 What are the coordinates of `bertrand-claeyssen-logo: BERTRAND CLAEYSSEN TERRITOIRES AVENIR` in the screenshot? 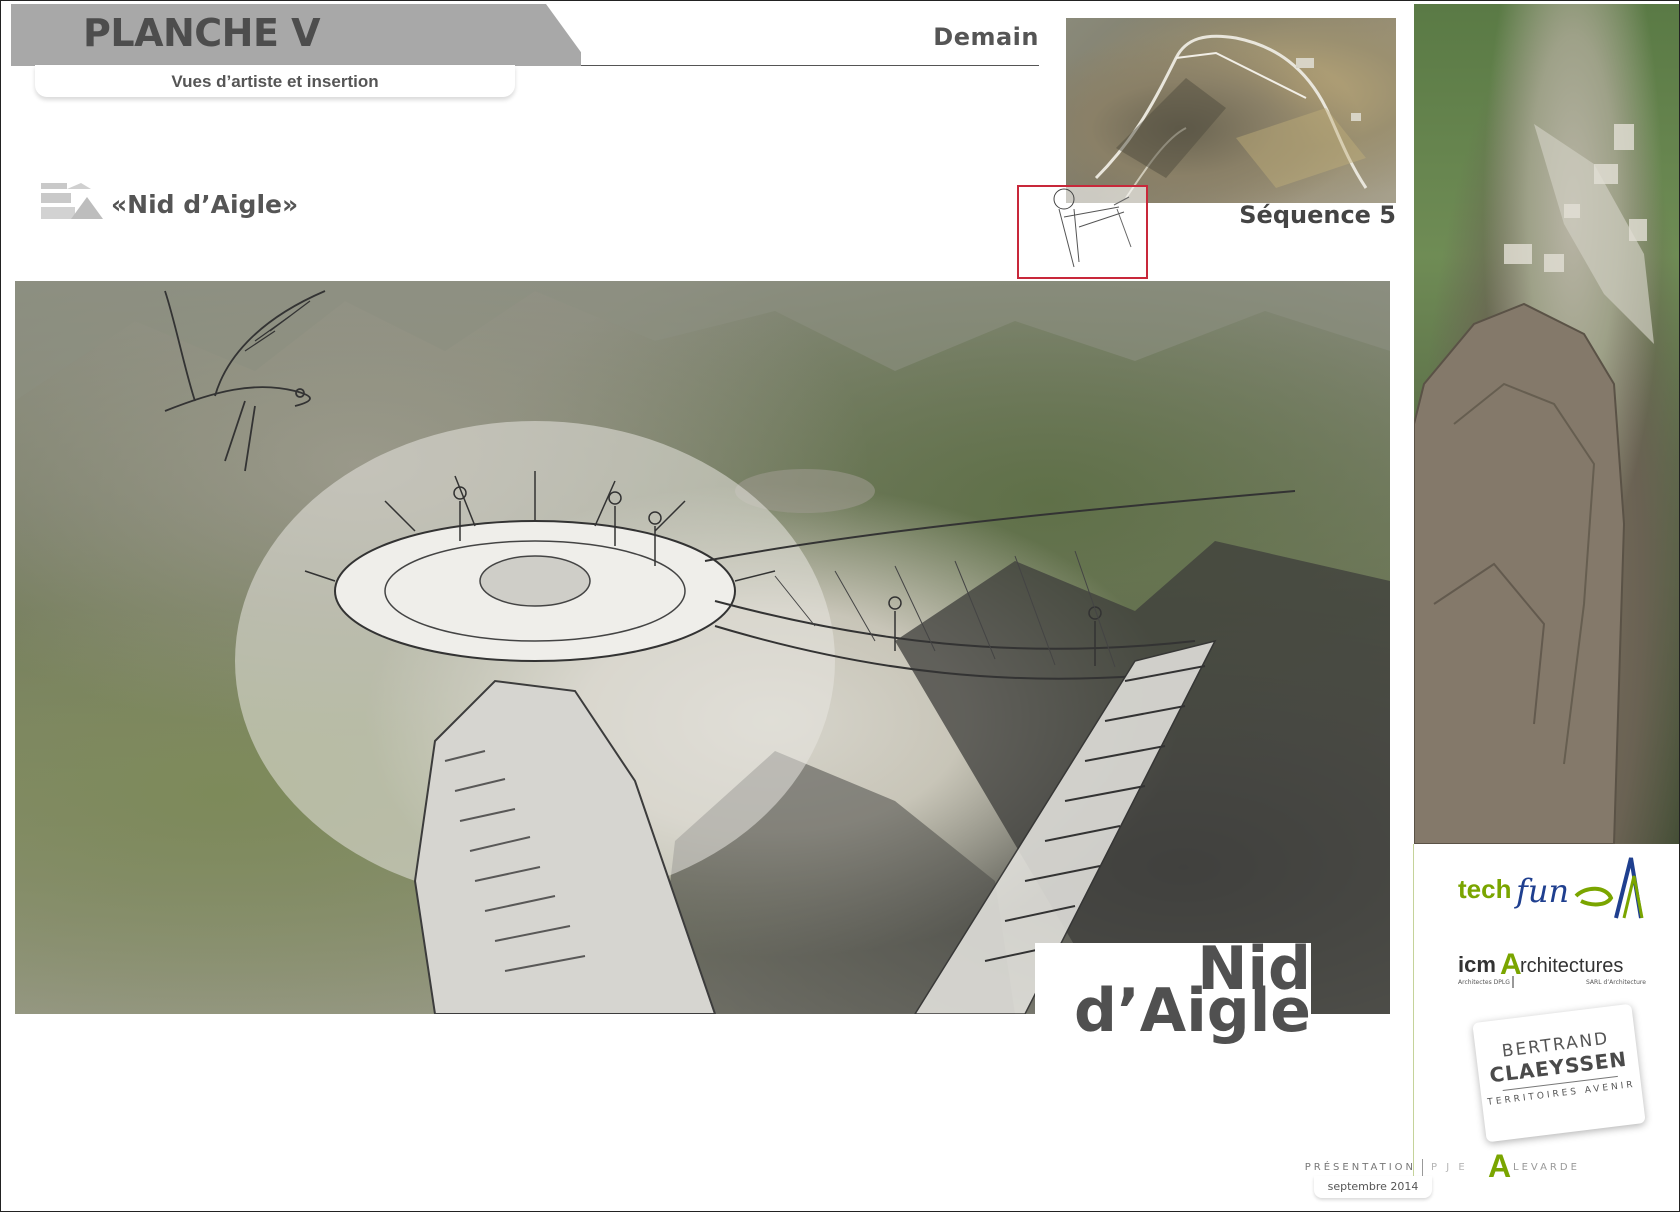 It's located at (1559, 1073).